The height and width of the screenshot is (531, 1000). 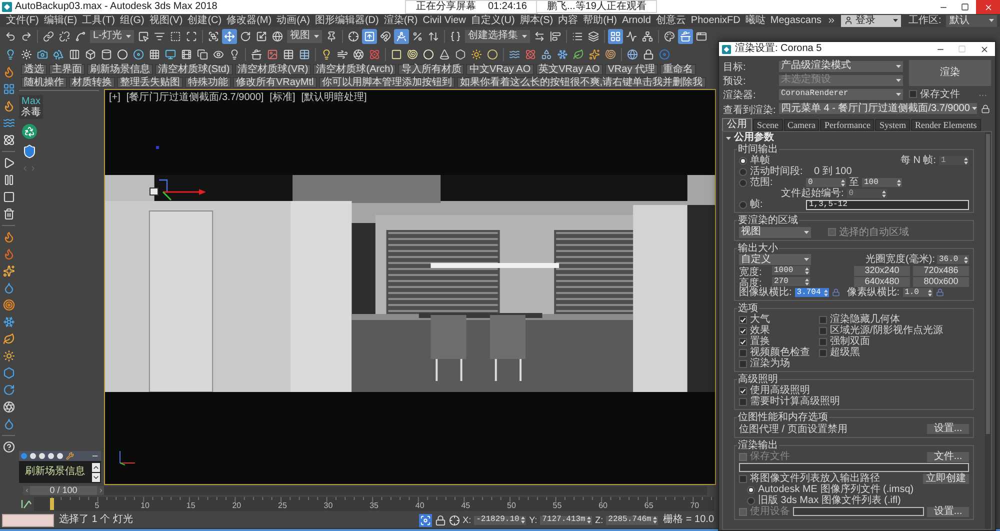 I want to click on shield-icon, so click(x=29, y=151).